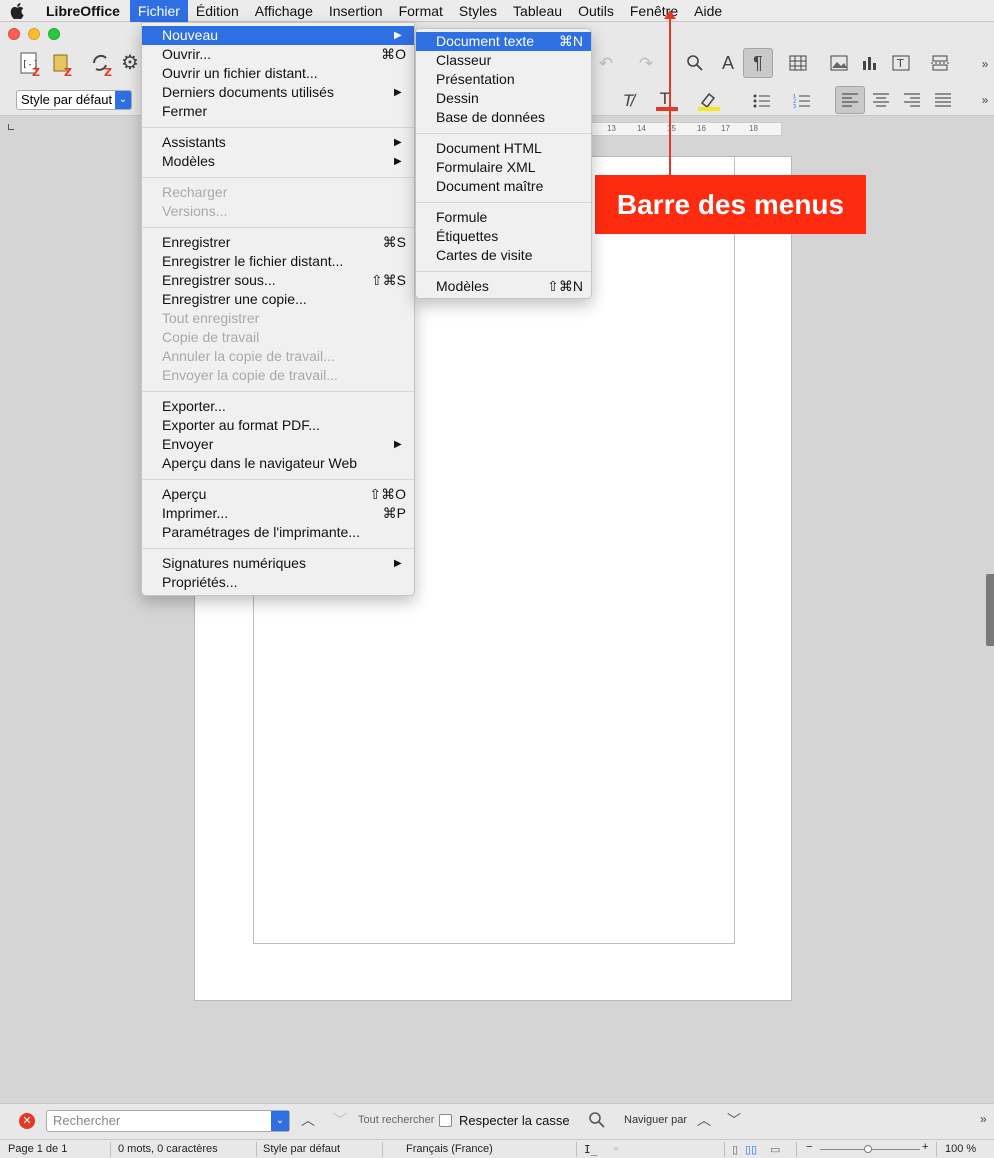 This screenshot has width=994, height=1158. Describe the element at coordinates (628, 101) in the screenshot. I see `clear-formatting-icon: T̸` at that location.